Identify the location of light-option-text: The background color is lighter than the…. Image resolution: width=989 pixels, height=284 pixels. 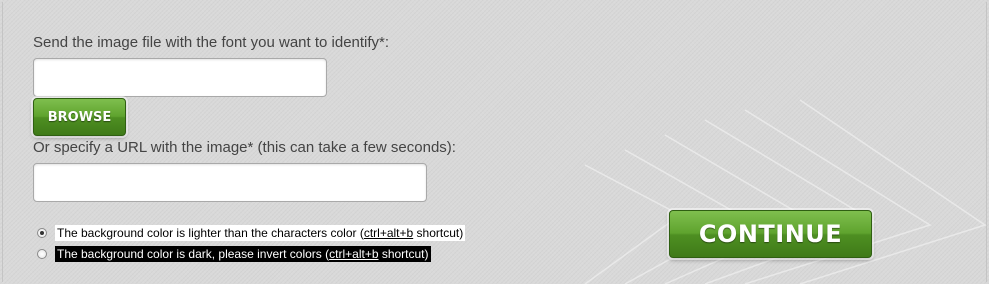
(210, 233).